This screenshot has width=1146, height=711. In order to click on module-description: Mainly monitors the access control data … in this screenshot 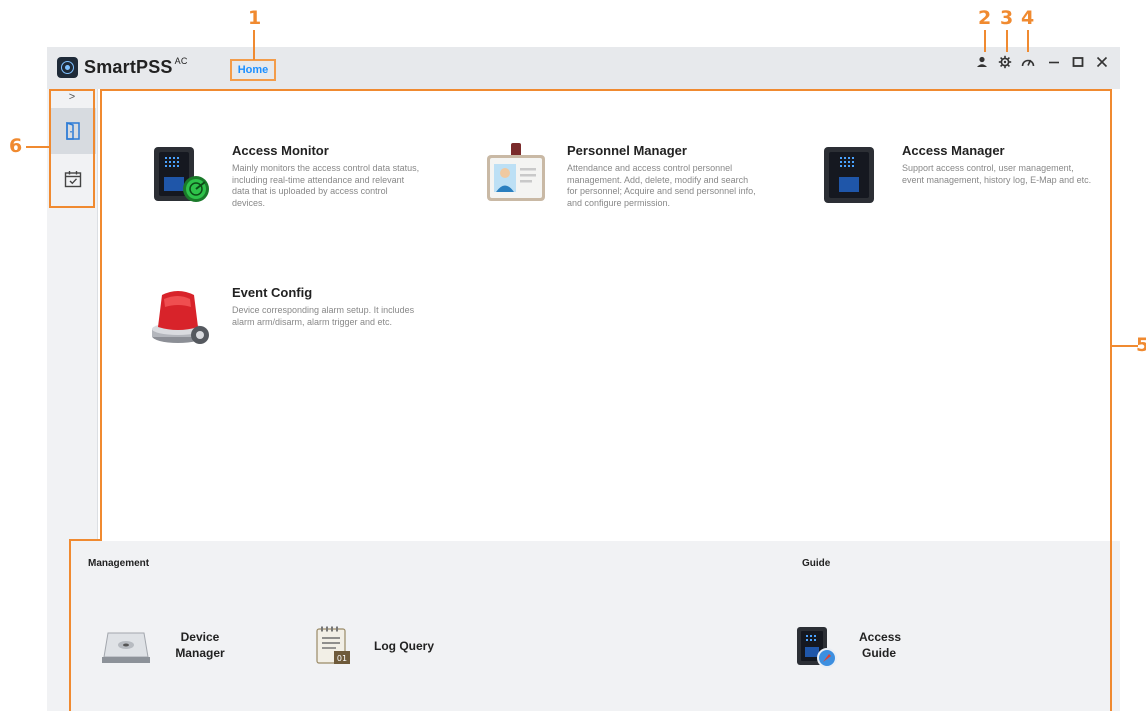, I will do `click(326, 185)`.